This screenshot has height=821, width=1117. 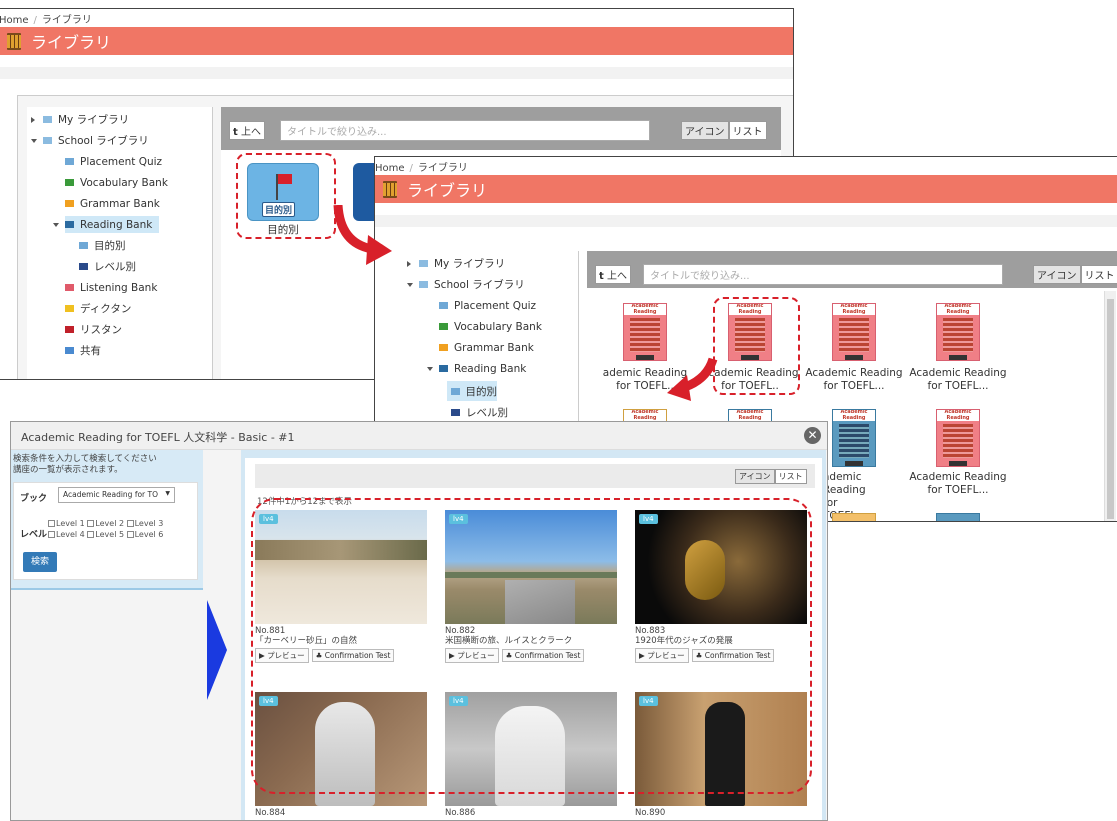 I want to click on book-select: Academic Reading for TO▼, so click(x=116, y=495).